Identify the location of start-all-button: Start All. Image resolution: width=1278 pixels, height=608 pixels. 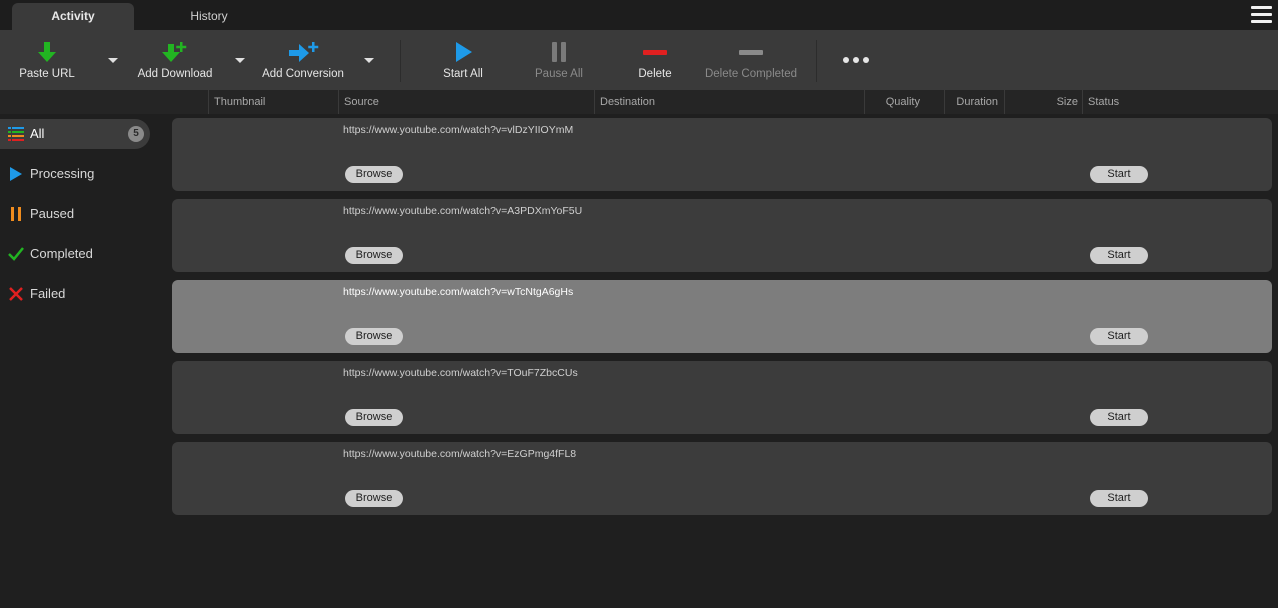
(463, 60).